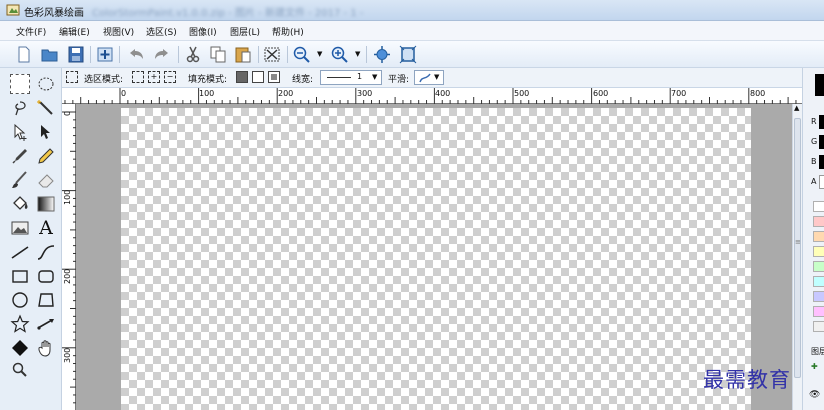 The image size is (824, 410). I want to click on rectangle-icon, so click(20, 276).